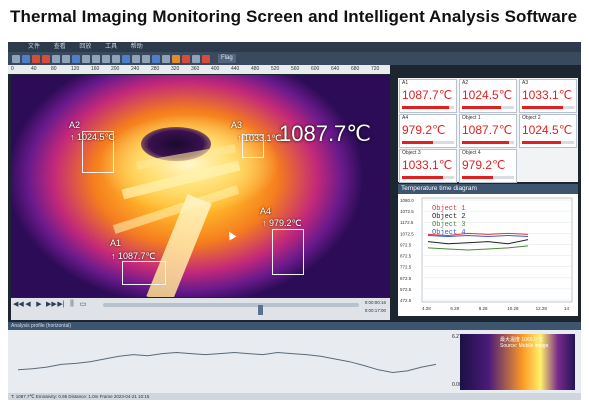  Describe the element at coordinates (282, 223) in the screenshot. I see `roi-value-a4: ↑ 979.2℃` at that location.